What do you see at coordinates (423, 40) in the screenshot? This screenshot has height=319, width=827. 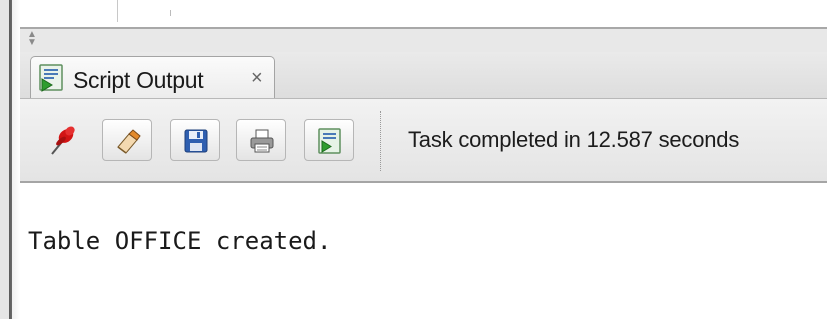 I see `splitter-bar: ▲ ▼` at bounding box center [423, 40].